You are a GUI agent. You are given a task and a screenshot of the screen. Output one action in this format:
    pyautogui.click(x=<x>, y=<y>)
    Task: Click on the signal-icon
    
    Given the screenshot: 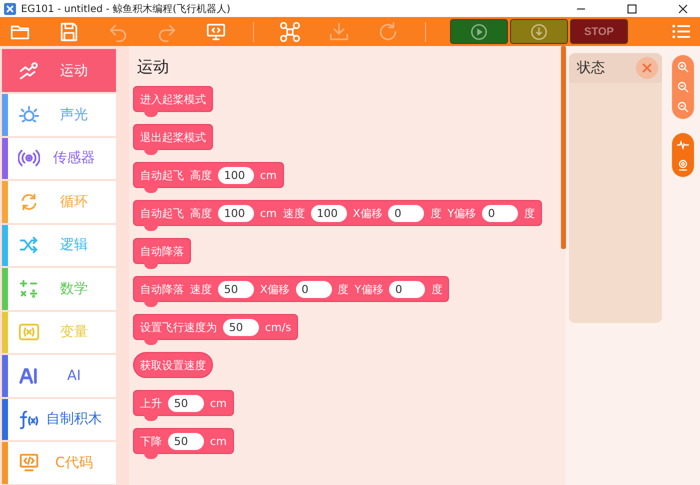 What is the action you would take?
    pyautogui.click(x=29, y=158)
    